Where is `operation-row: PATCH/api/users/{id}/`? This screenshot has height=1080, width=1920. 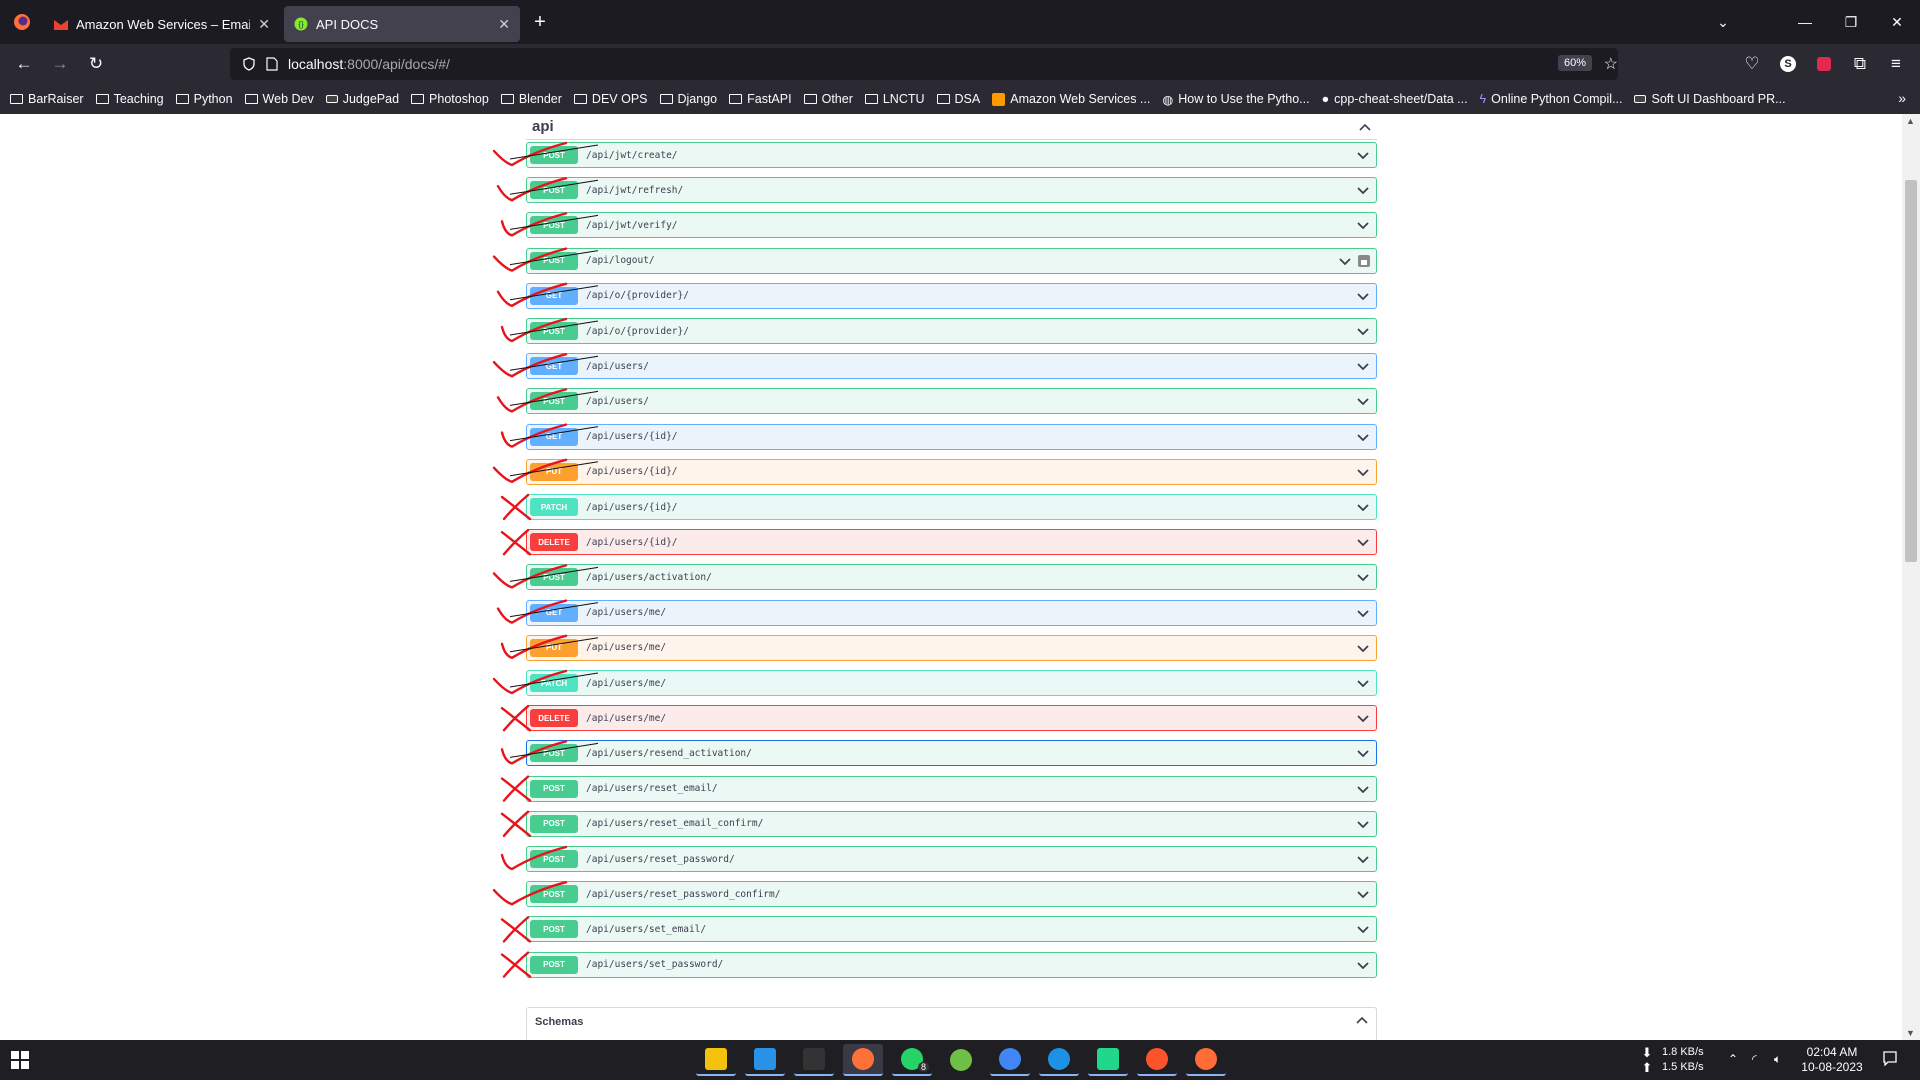 operation-row: PATCH/api/users/{id}/ is located at coordinates (951, 507).